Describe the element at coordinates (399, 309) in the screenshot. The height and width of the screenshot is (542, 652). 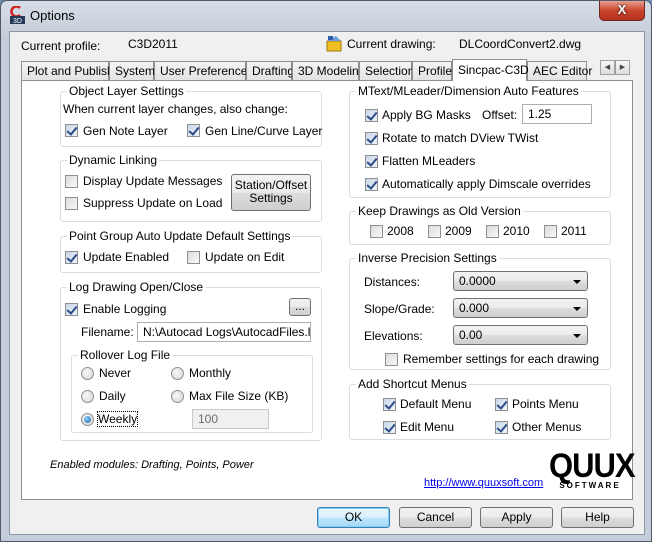
I see `slope-grade-label: Slope/Grade:` at that location.